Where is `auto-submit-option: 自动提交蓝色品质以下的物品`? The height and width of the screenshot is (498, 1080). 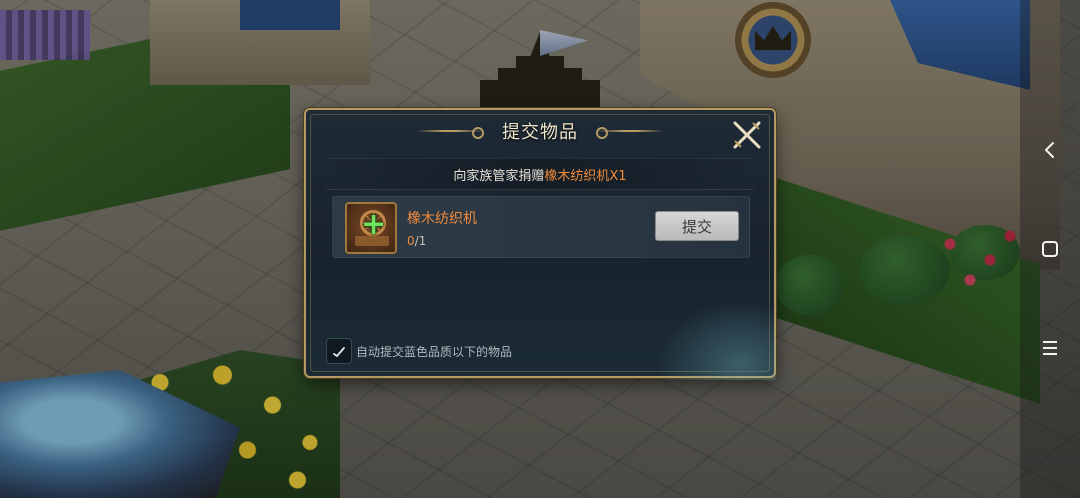
auto-submit-option: 自动提交蓝色品质以下的物品 is located at coordinates (419, 351).